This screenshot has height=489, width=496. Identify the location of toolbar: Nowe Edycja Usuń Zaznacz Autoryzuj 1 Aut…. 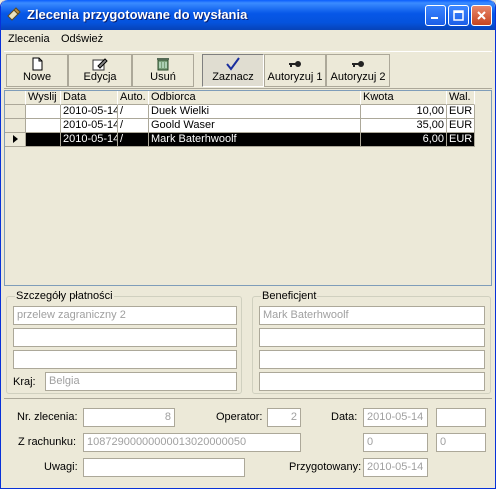
(248, 70).